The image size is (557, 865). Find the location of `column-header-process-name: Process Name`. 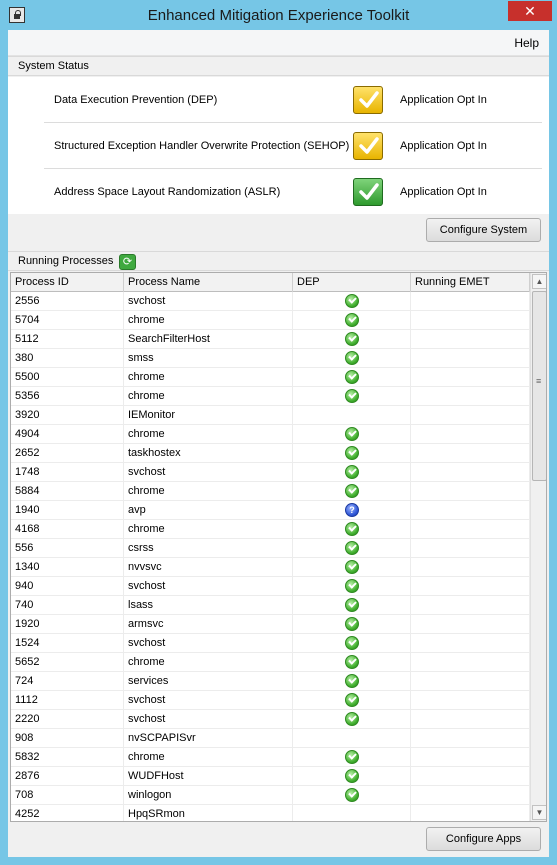

column-header-process-name: Process Name is located at coordinates (208, 282).